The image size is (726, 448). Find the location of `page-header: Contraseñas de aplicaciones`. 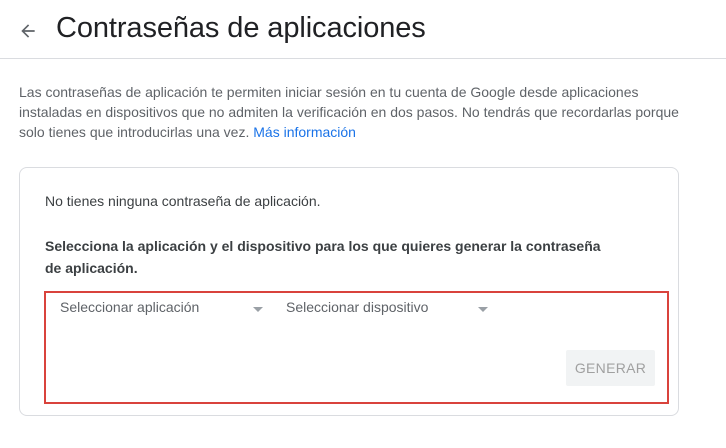

page-header: Contraseñas de aplicaciones is located at coordinates (363, 29).